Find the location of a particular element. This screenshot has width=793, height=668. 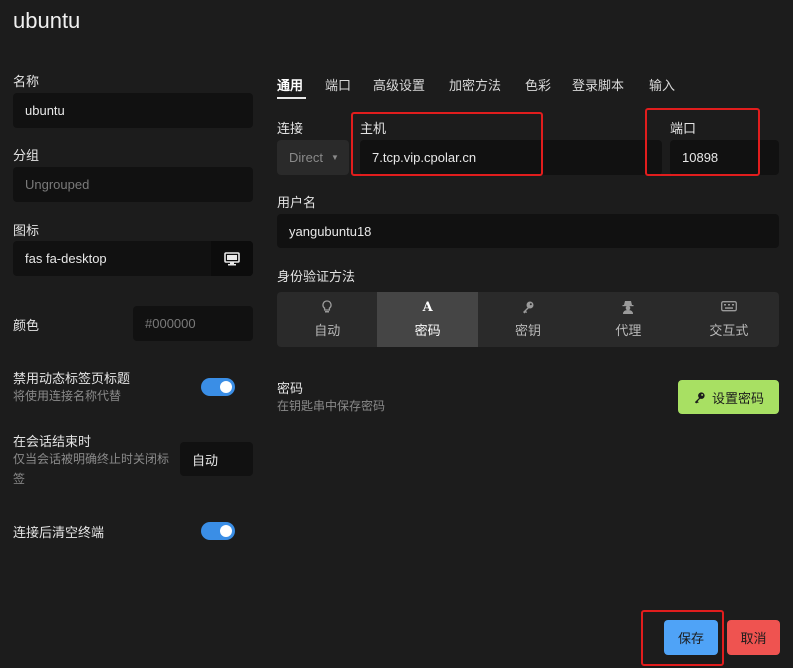

tab-colors: 色彩 is located at coordinates (538, 84).